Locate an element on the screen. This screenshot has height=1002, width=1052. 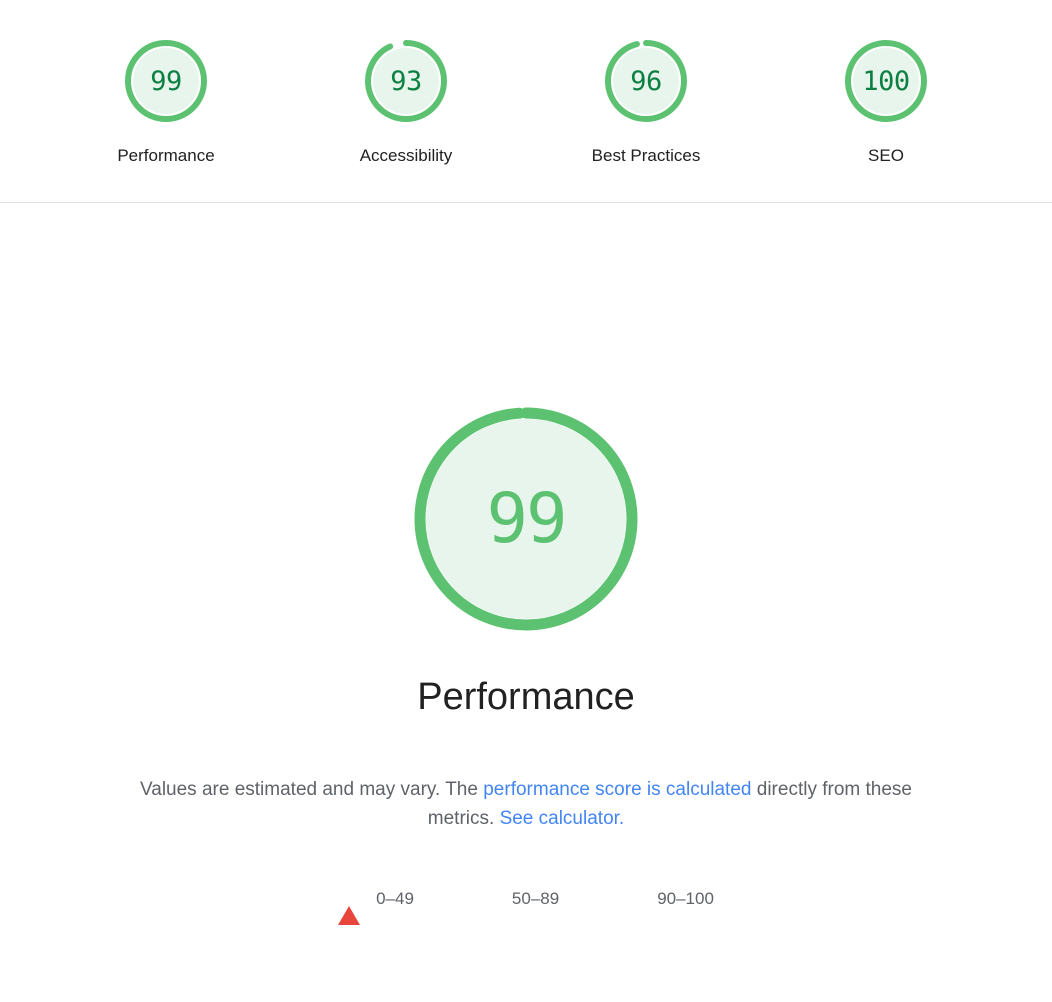
legend-range-label: 90–100 is located at coordinates (685, 899).